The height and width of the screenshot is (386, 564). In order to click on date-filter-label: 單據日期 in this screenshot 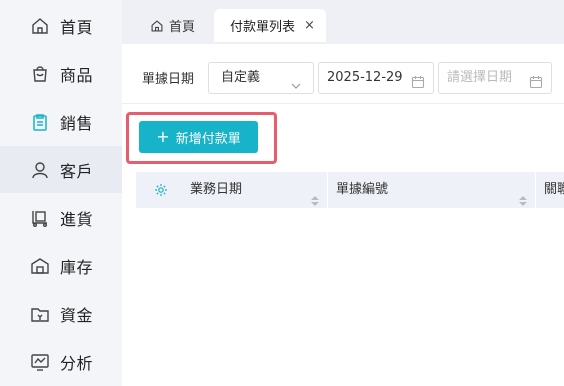, I will do `click(168, 79)`.